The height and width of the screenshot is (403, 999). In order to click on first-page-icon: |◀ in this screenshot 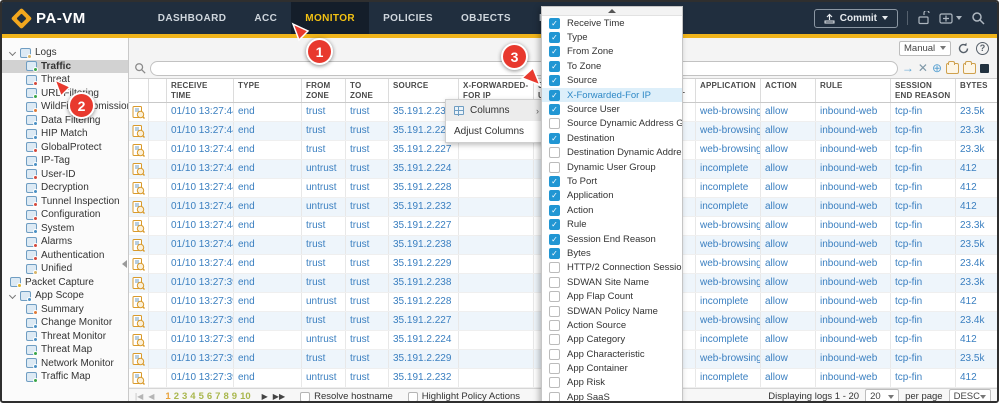, I will do `click(139, 396)`.